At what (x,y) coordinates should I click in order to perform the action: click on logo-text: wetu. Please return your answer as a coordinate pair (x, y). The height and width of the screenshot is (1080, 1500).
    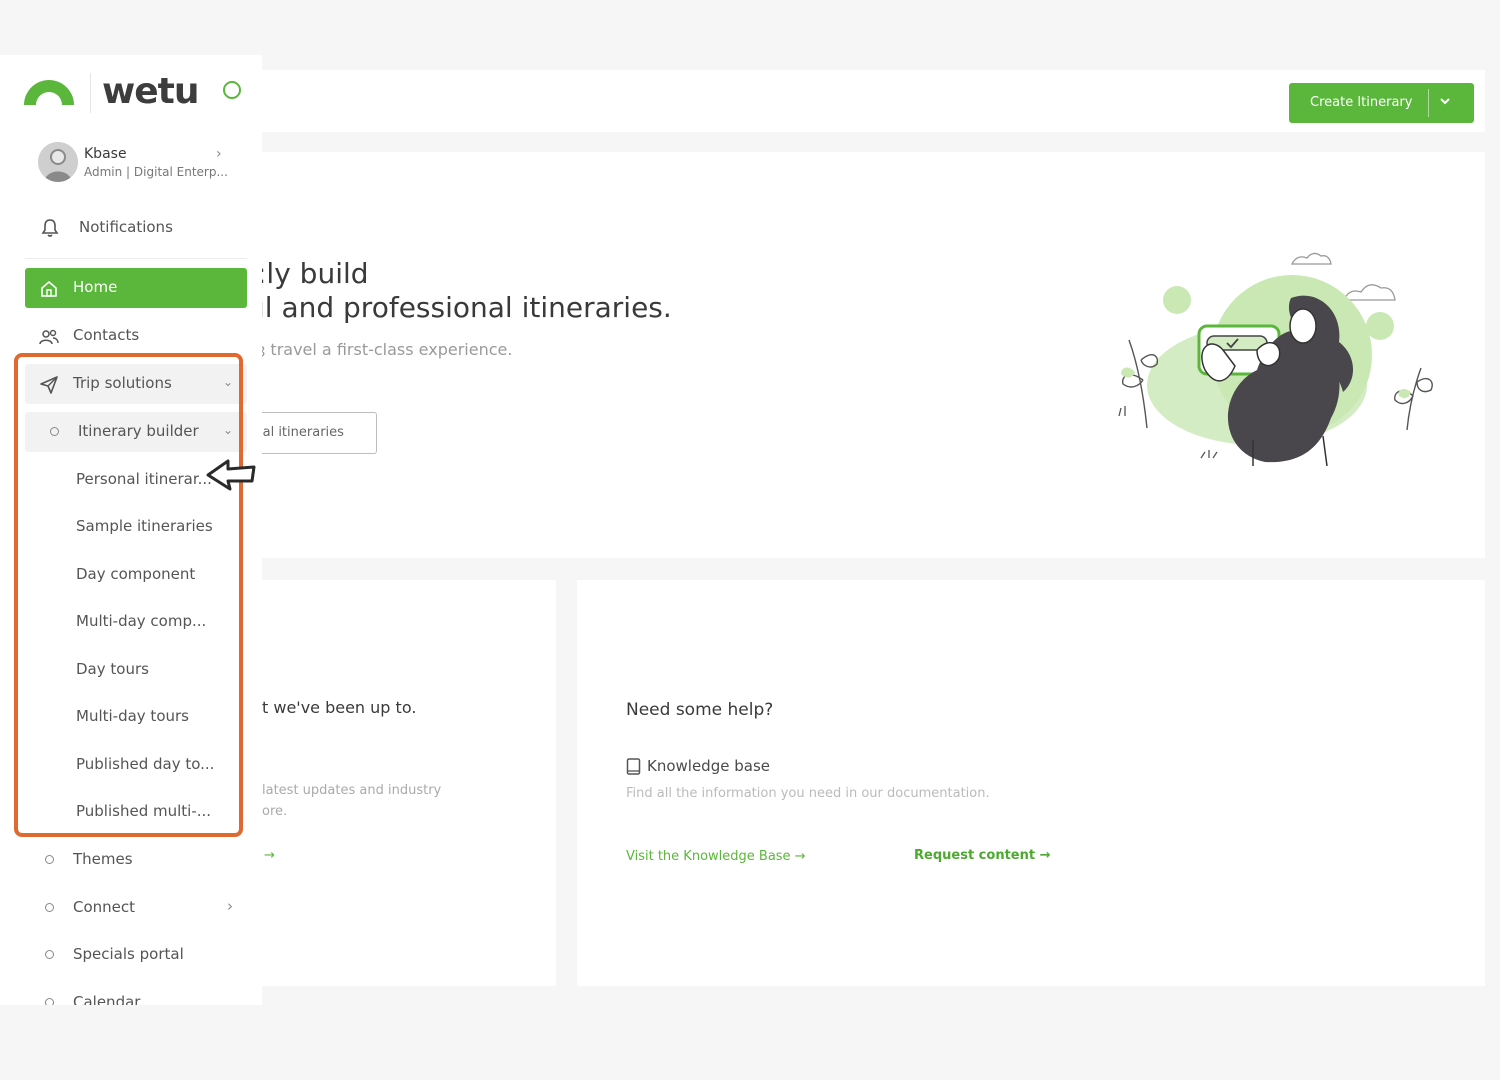
    Looking at the image, I should click on (151, 91).